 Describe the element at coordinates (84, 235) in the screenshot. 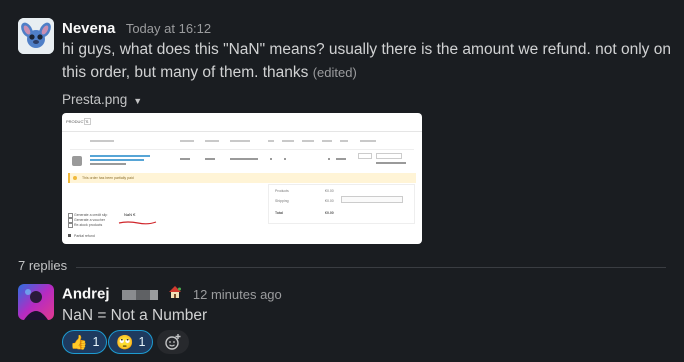

I see `preview-action-label: Partial refund` at that location.